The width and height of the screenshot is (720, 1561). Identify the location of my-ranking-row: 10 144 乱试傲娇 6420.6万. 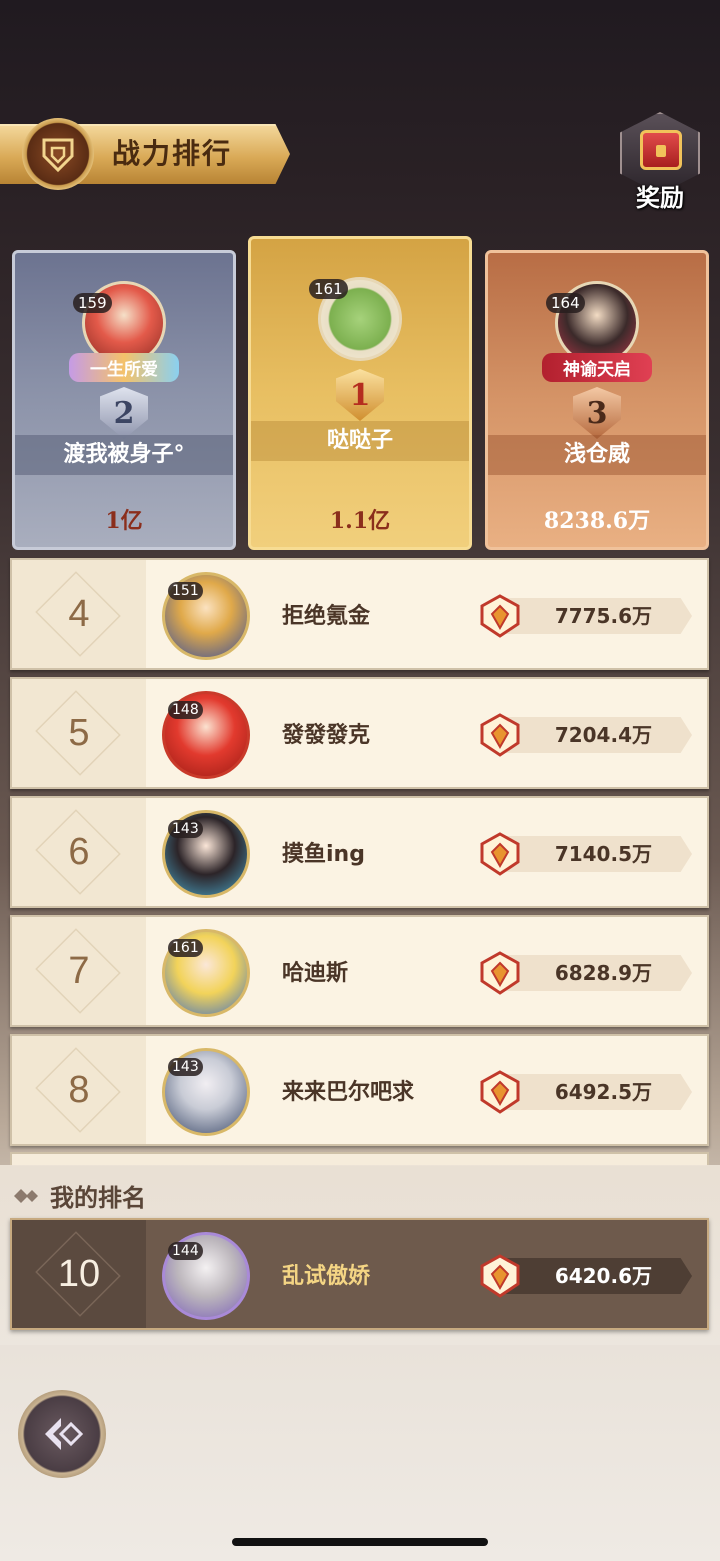
(359, 1274).